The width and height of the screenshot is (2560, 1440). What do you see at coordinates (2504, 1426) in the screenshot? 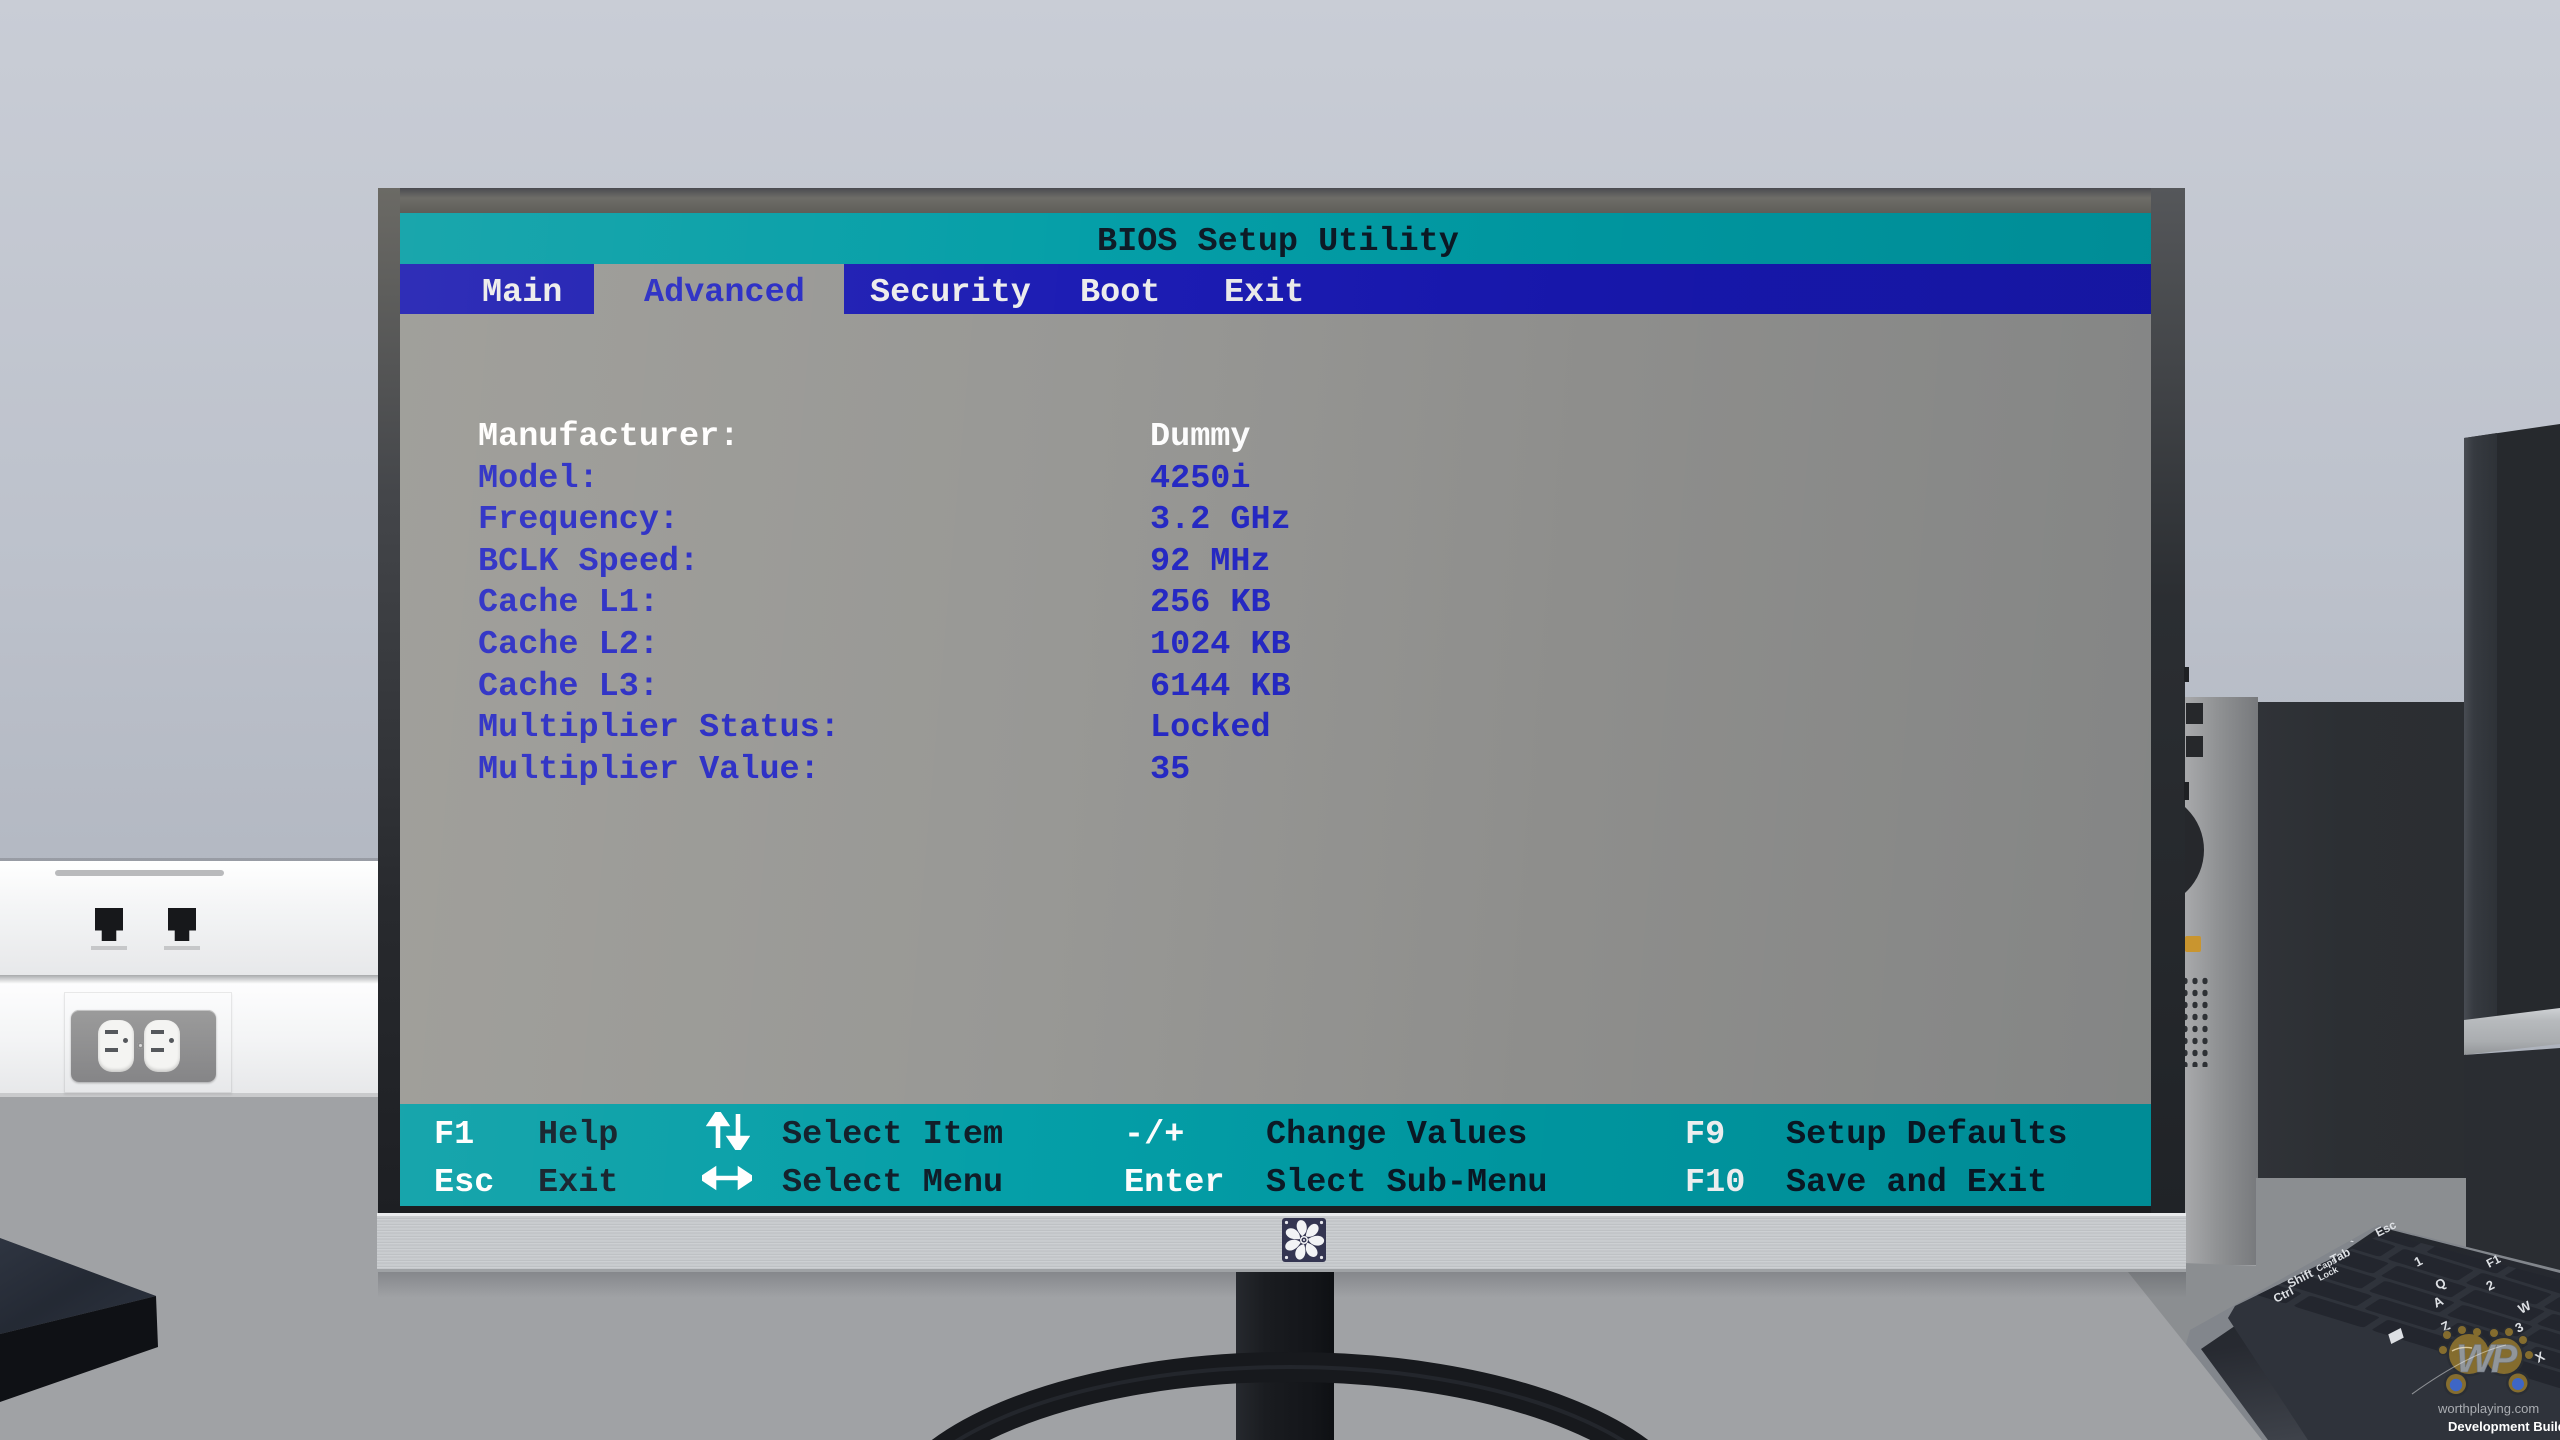
I see `svg-text: Development Build` at bounding box center [2504, 1426].